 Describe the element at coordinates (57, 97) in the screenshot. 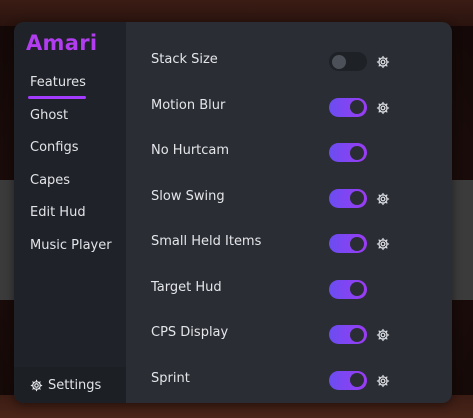

I see `active-tab-indicator` at that location.